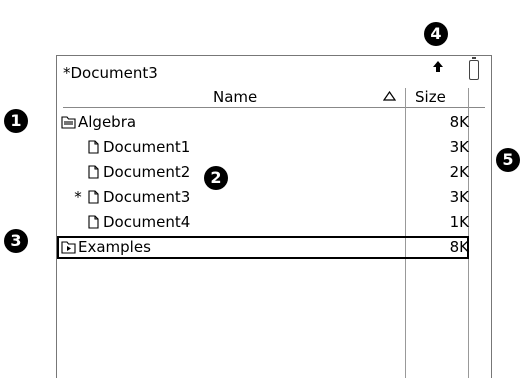 The height and width of the screenshot is (378, 528). Describe the element at coordinates (110, 73) in the screenshot. I see `document-title: *Document3` at that location.